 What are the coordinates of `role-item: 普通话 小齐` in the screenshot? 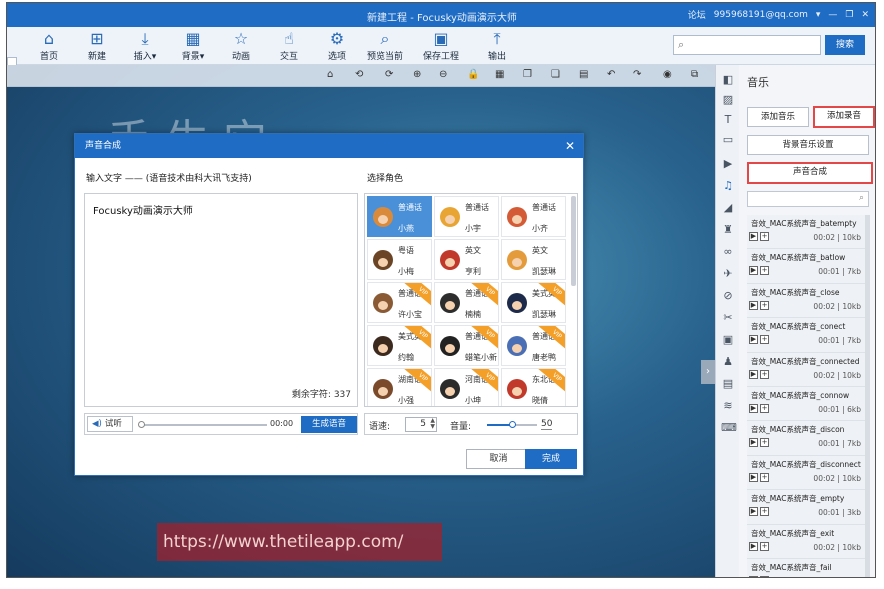 It's located at (533, 216).